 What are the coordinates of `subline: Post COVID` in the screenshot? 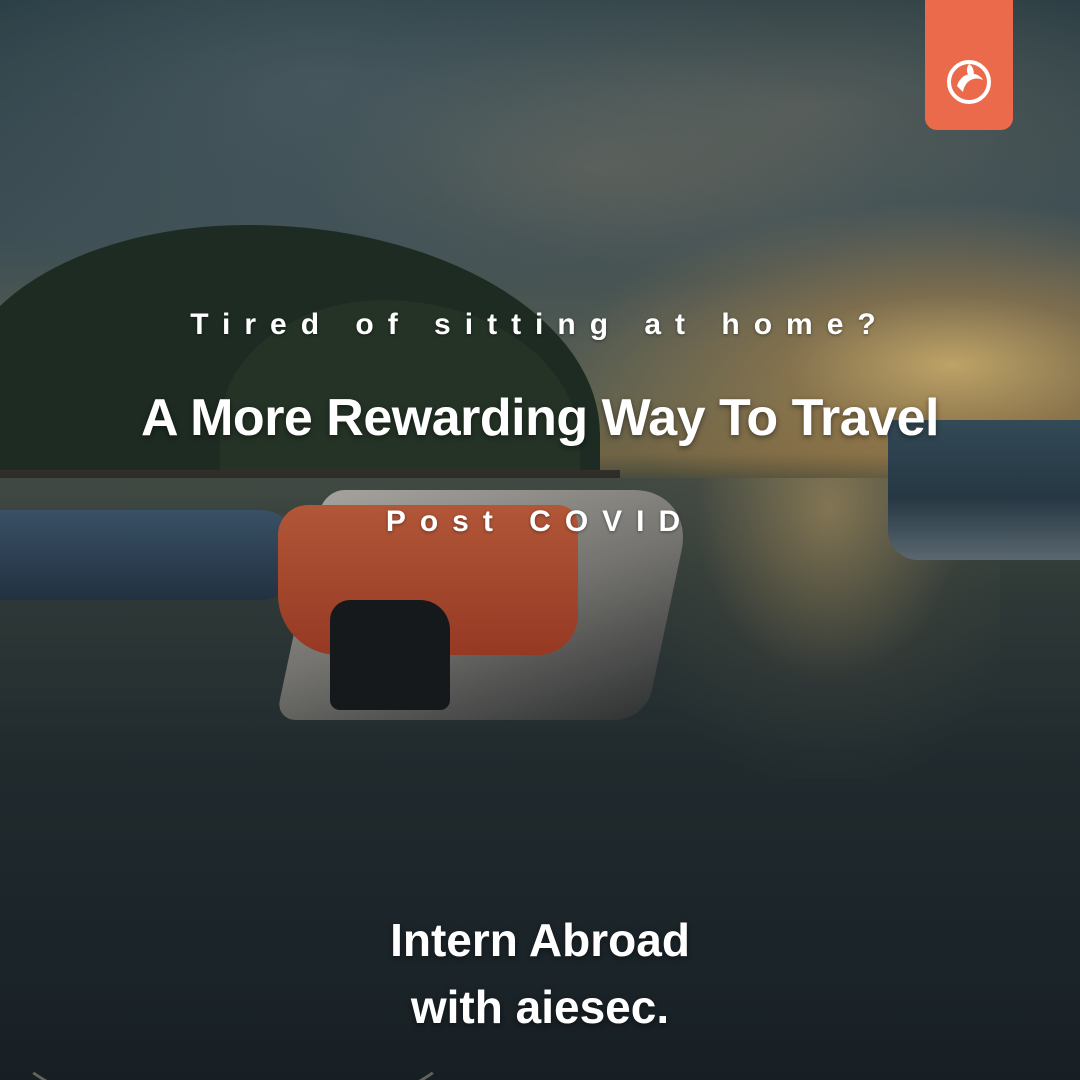 It's located at (540, 521).